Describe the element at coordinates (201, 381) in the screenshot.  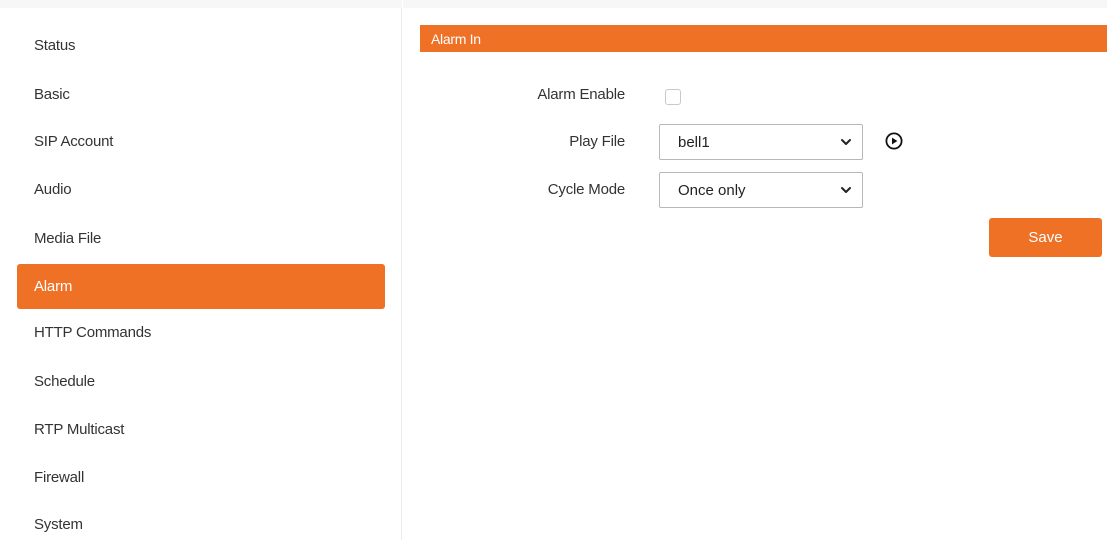
I see `sidebar-item-schedule: Schedule` at that location.